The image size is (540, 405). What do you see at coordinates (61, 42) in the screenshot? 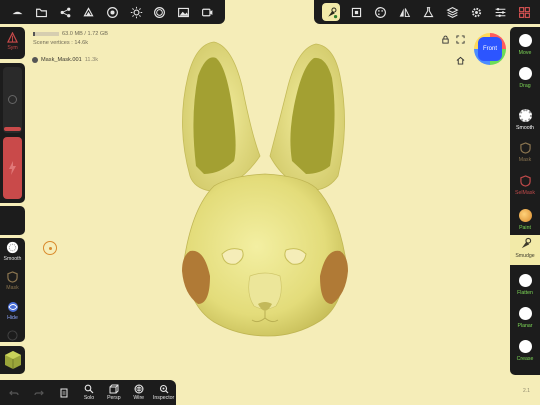
I see `vertex-count: Scene vertices : 14.6k` at bounding box center [61, 42].